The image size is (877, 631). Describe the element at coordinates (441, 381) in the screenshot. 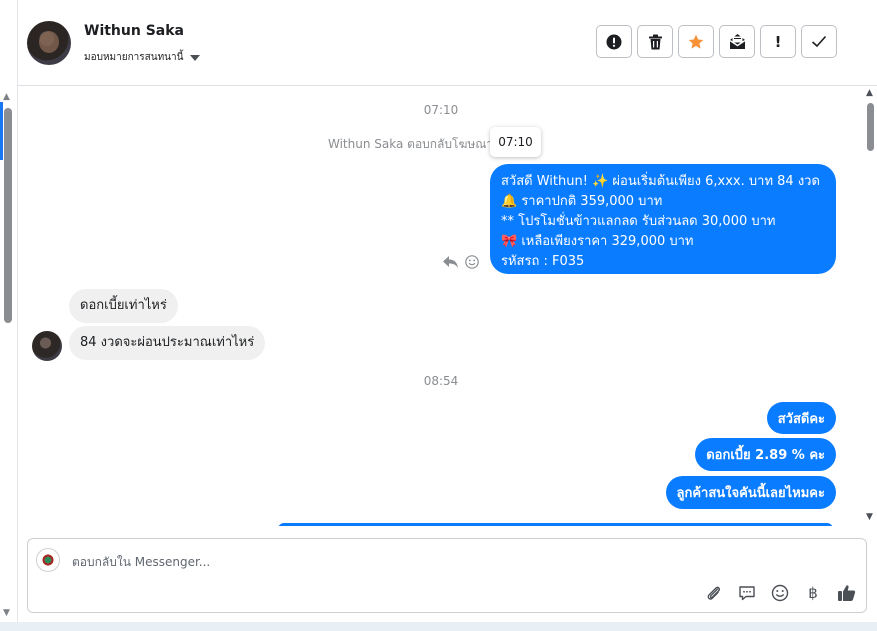

I see `timestamp: 08:54` at that location.